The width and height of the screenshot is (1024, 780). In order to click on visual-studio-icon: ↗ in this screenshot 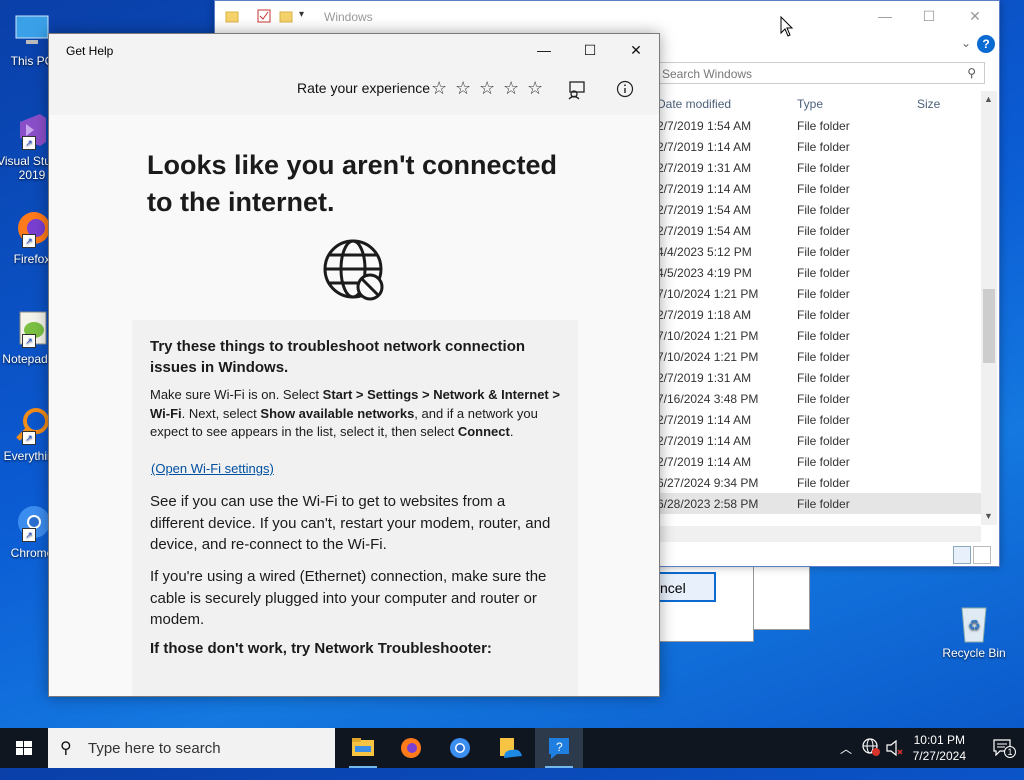, I will do `click(32, 130)`.